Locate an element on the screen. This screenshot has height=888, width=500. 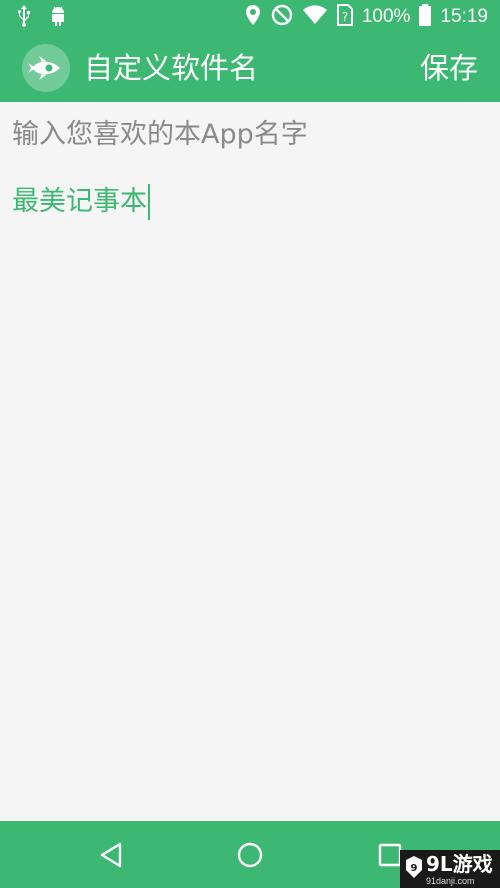
battery-percent: 100% is located at coordinates (386, 16).